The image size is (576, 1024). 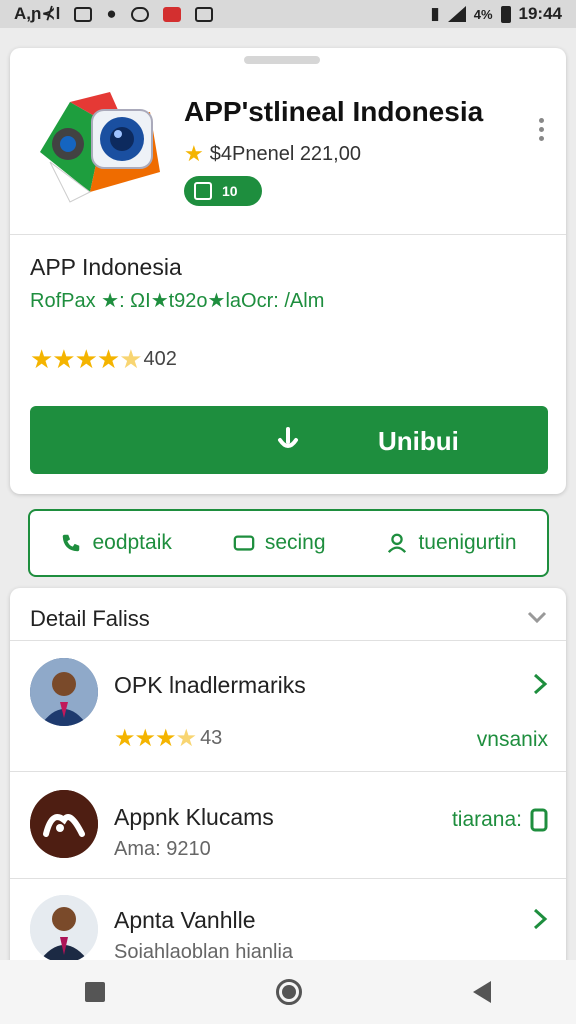 I want to click on action-setting-label: secing, so click(x=295, y=542).